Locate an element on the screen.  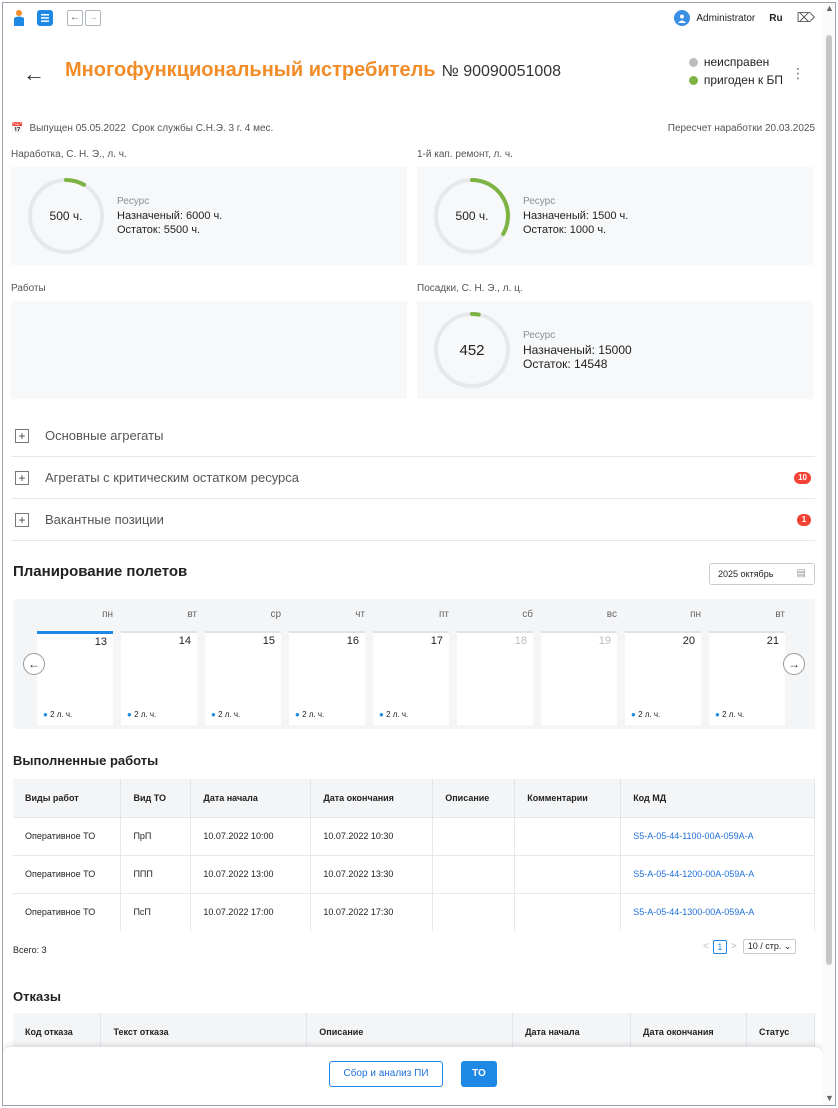
day-name: пт is located at coordinates (444, 614).